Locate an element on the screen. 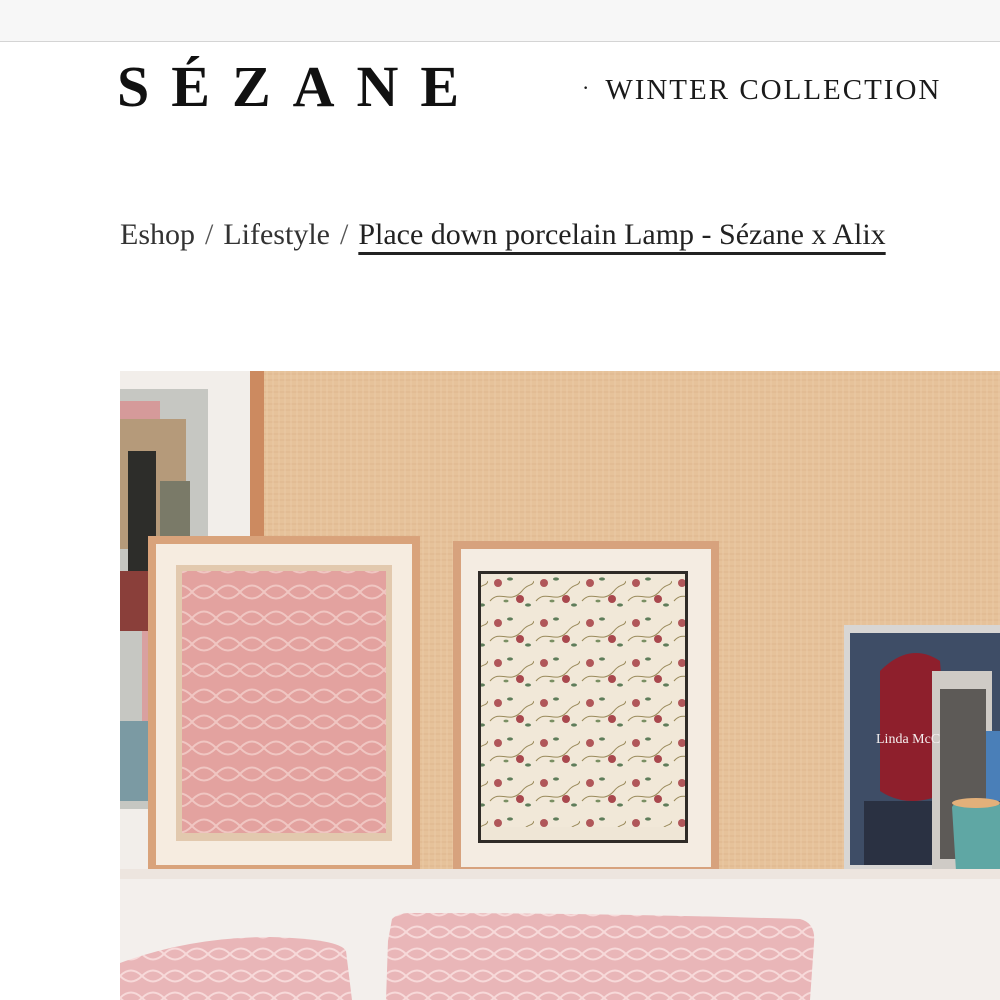  breadcrumb-lifestyle: Lifestyle is located at coordinates (276, 234).